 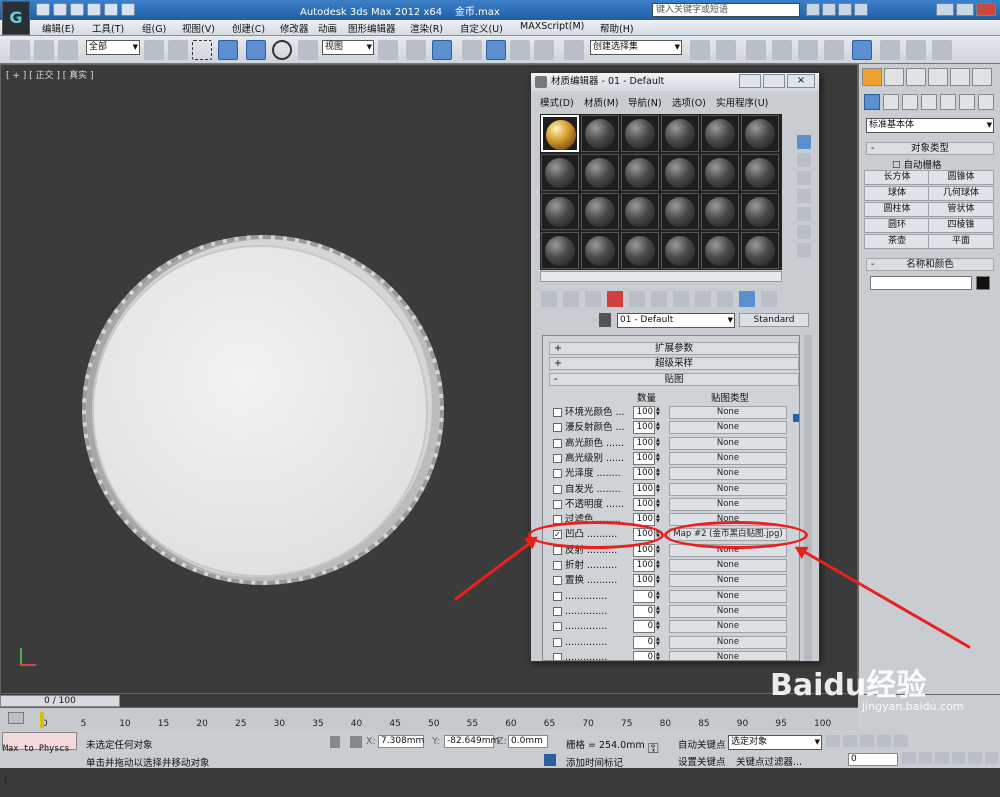 I want to click on menu-views: 视图(V), so click(x=198, y=28).